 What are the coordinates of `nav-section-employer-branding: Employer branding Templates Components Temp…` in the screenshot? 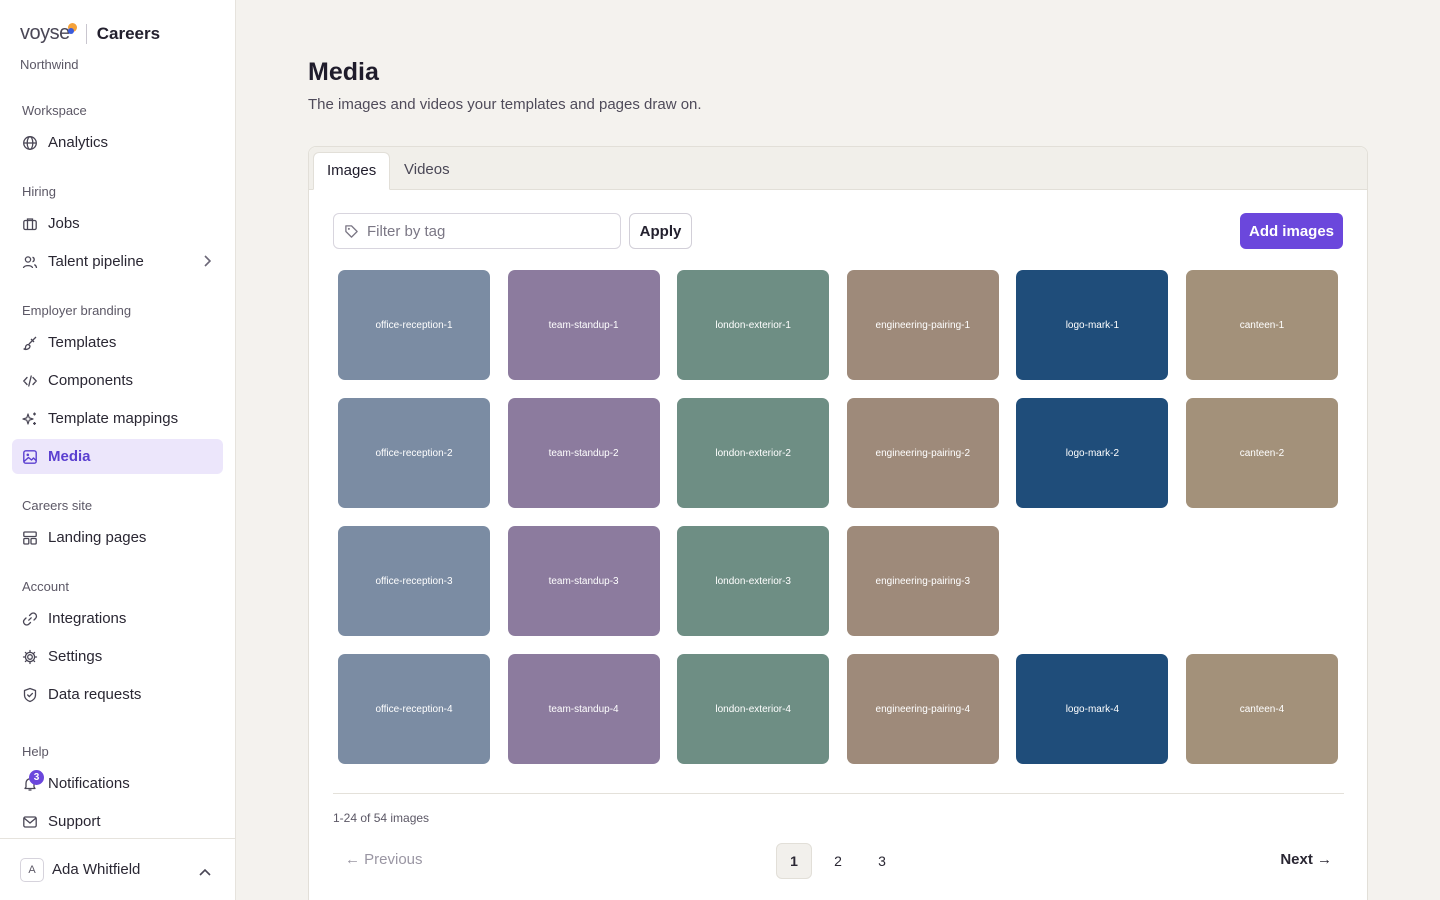 It's located at (117, 387).